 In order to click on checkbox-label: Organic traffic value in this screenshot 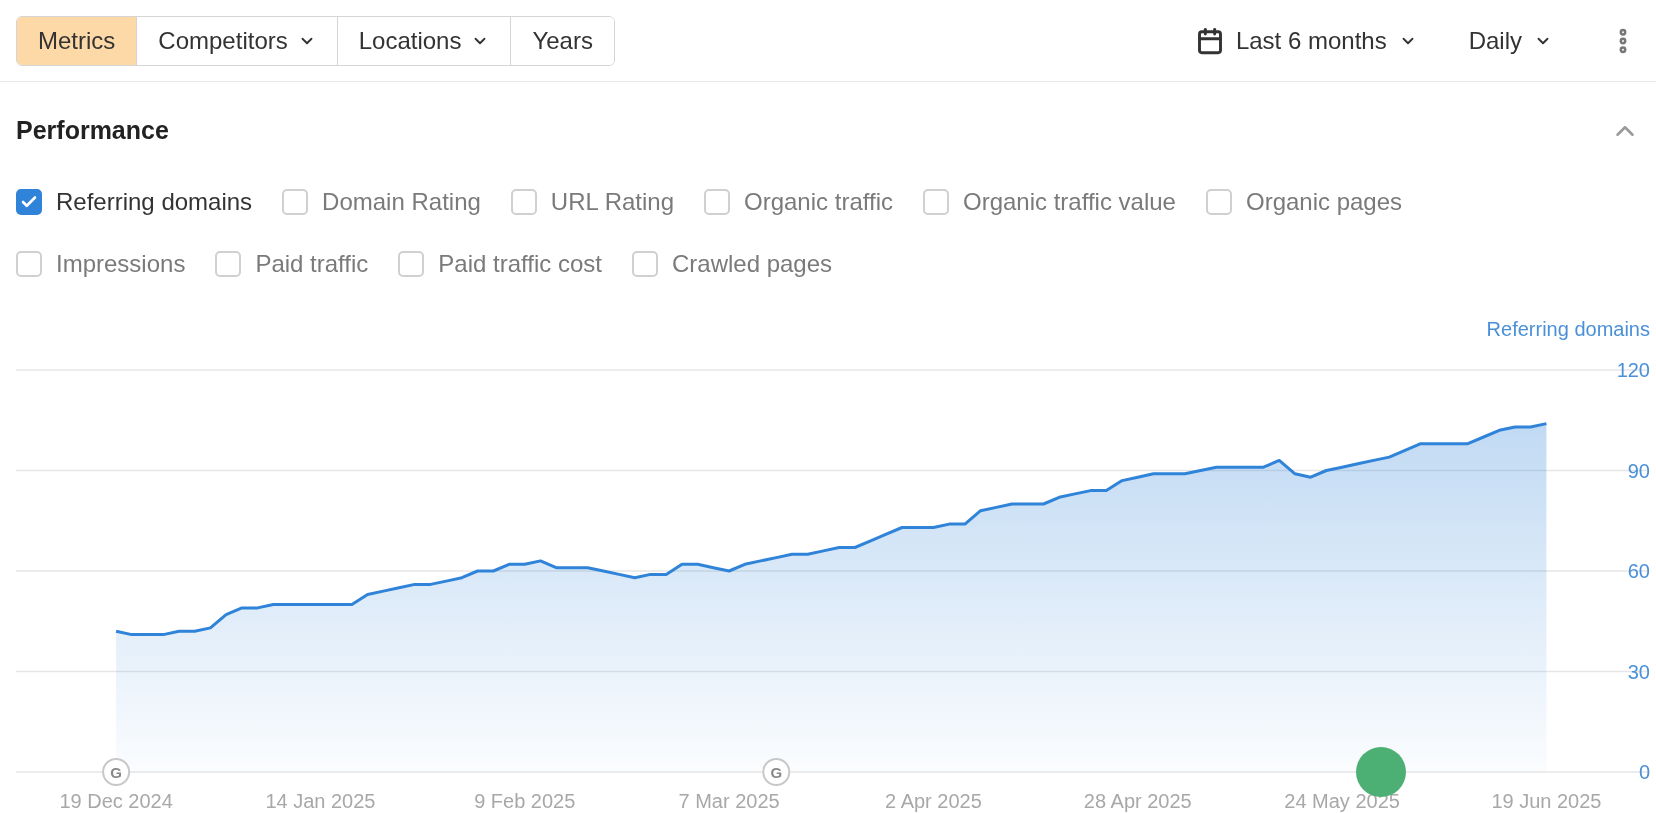, I will do `click(1069, 201)`.